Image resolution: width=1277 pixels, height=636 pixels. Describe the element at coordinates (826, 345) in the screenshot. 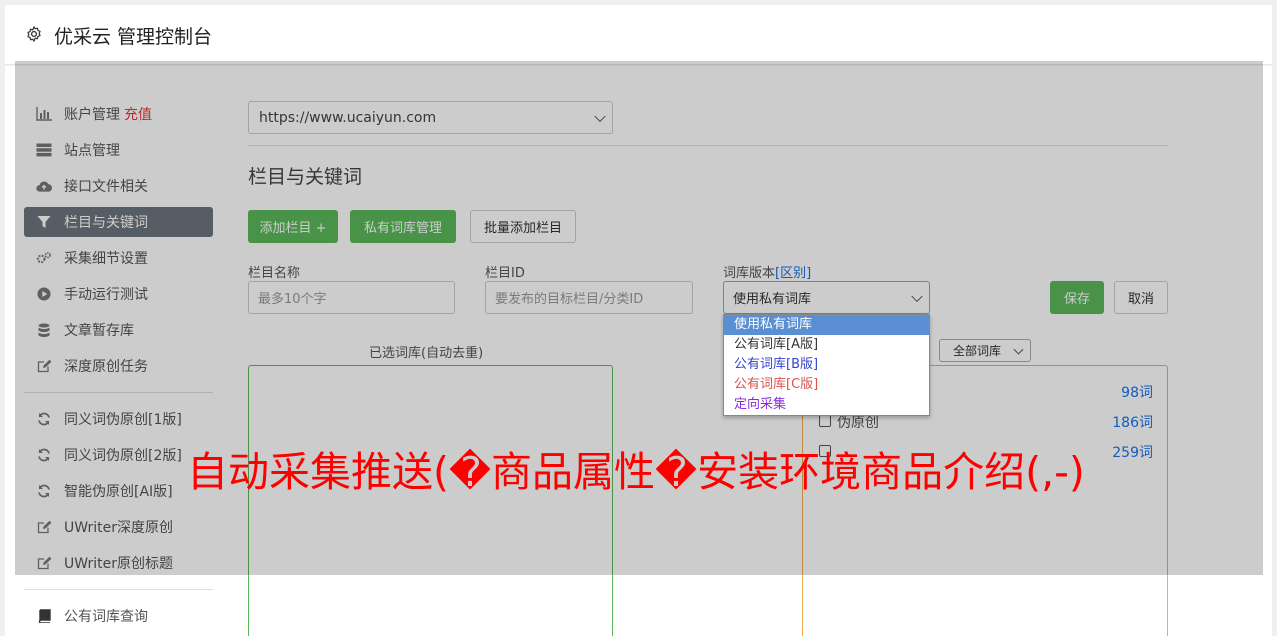

I see `dropdown-option: 公有词库[A版]` at that location.